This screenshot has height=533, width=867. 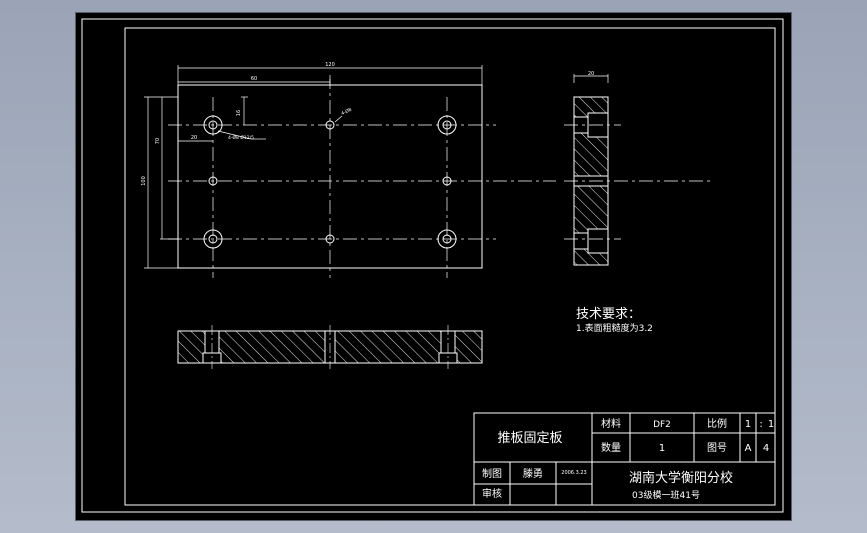 What do you see at coordinates (247, 124) in the screenshot?
I see `front-dimension-texts: 120 60 20 16 70 100 4-Ø8 Ø12/5 4-Ø8` at bounding box center [247, 124].